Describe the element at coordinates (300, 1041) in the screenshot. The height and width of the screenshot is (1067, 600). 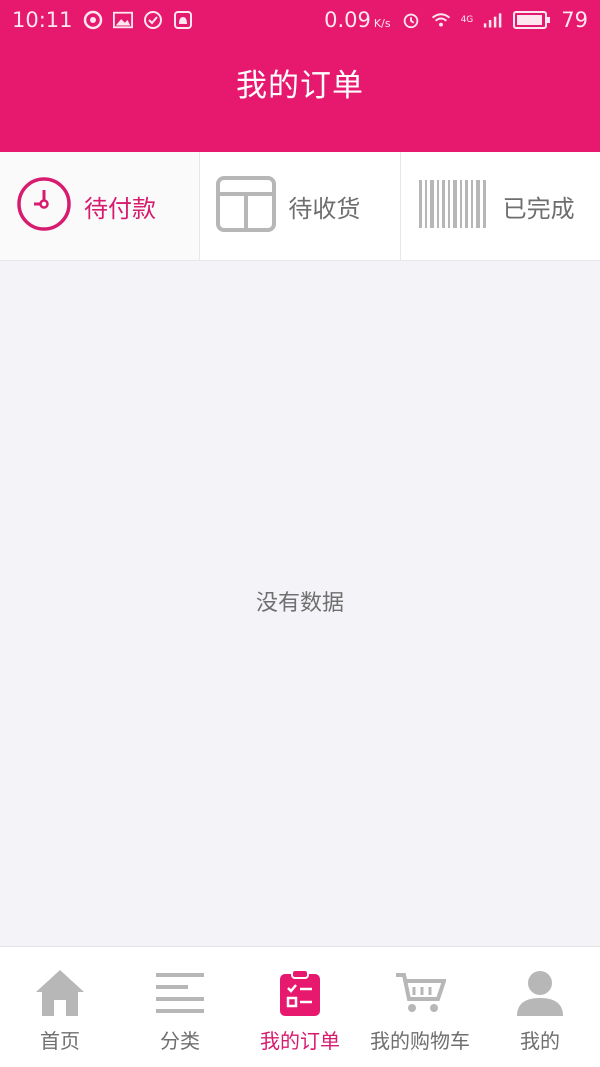
I see `nav-label: 我的订单` at that location.